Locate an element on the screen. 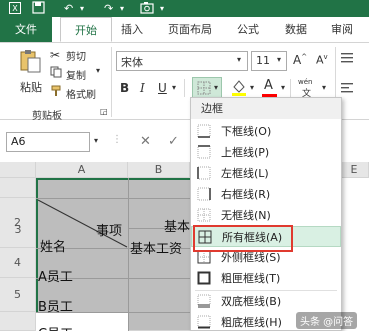  font-name-dropdown: 宋体 ▾ is located at coordinates (182, 61).